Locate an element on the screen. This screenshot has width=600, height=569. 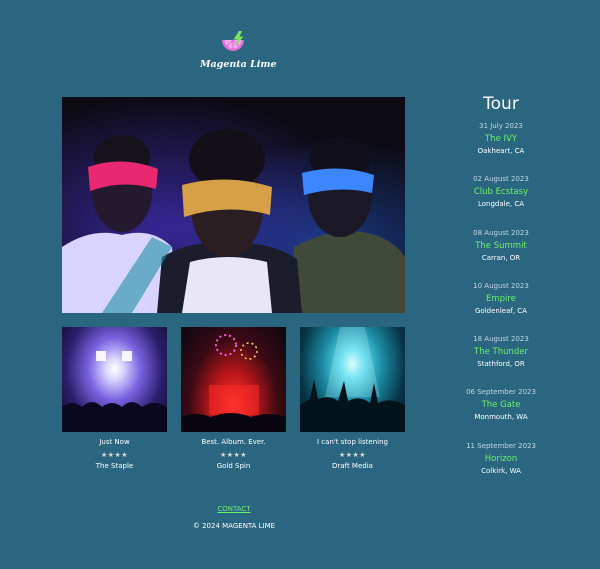
tour-city: Stathford, OR is located at coordinates (501, 364).